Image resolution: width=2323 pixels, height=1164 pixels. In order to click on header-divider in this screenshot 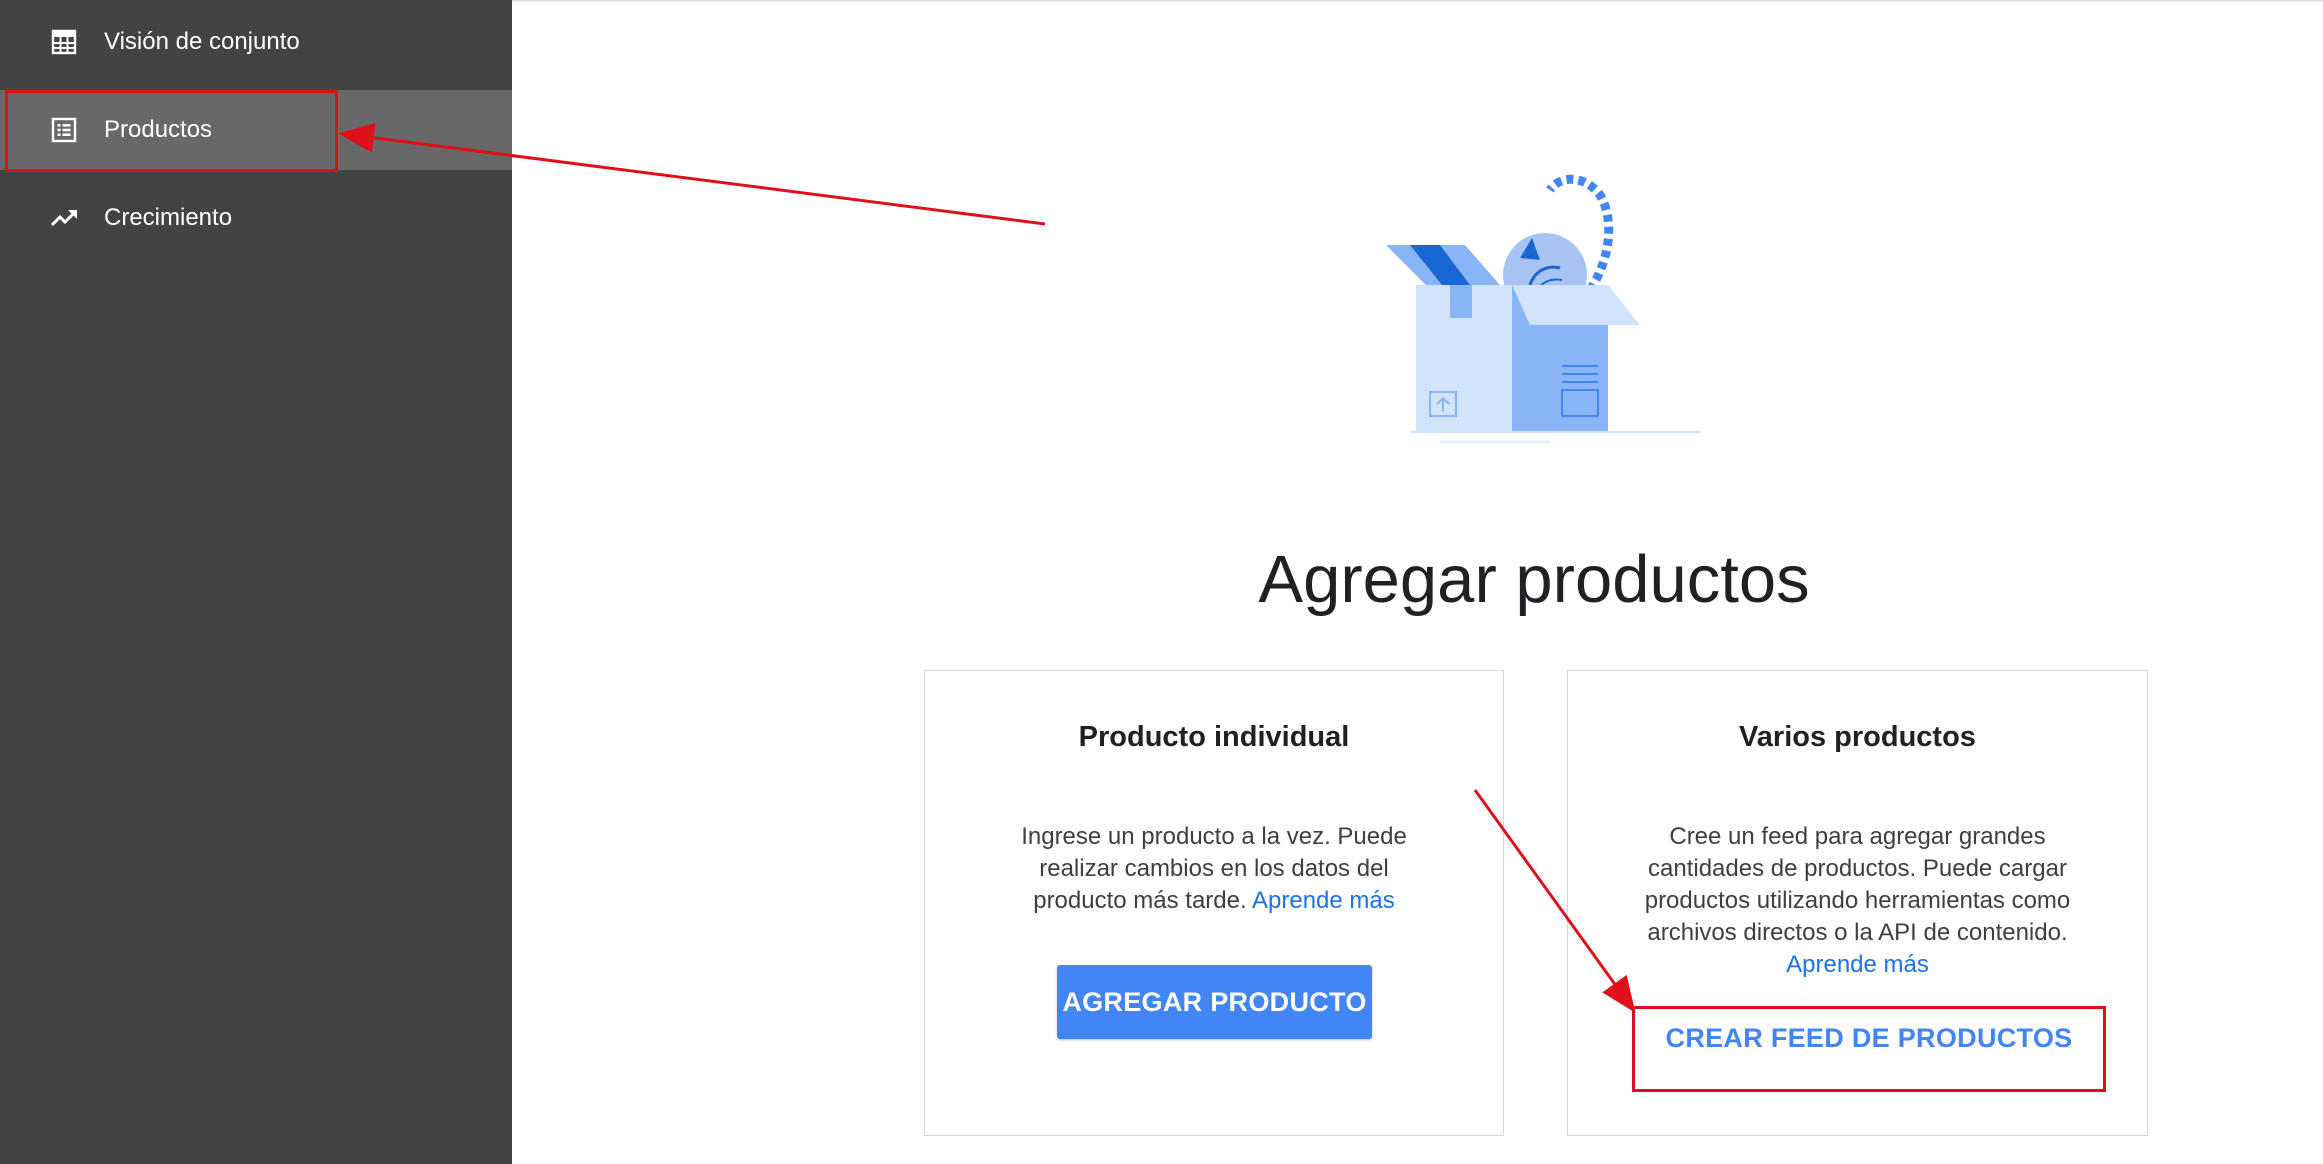, I will do `click(1417, 1)`.